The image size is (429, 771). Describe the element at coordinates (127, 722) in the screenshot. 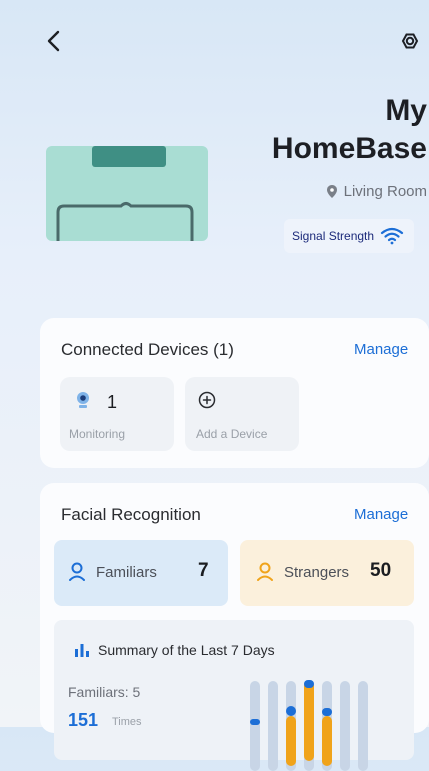

I see `summary-total-unit: Times` at that location.